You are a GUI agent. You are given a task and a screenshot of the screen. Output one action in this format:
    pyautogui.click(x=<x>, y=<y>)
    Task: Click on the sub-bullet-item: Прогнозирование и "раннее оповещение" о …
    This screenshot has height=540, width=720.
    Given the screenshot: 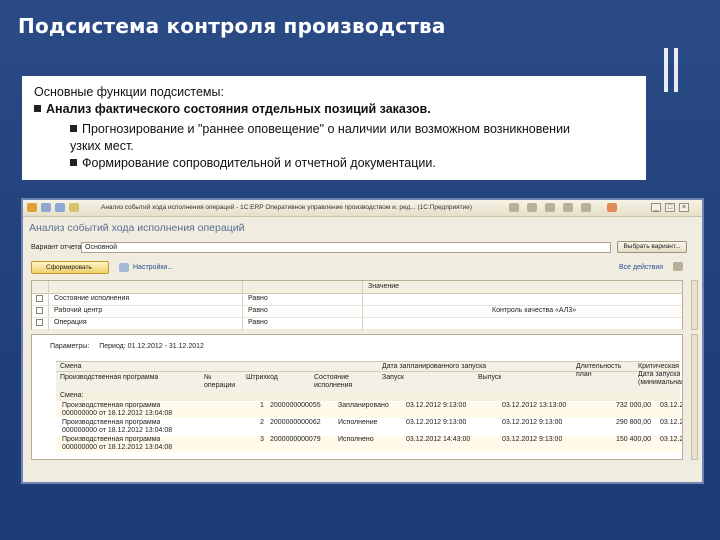 What is the action you would take?
    pyautogui.click(x=320, y=129)
    